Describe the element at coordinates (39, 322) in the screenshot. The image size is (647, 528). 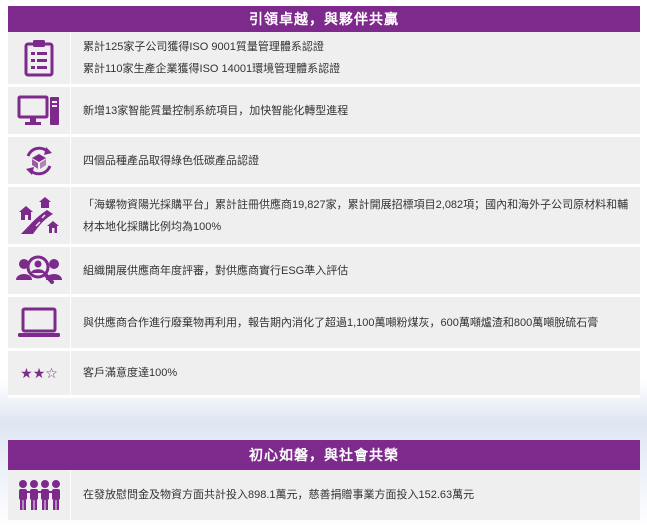
I see `laptop-icon` at that location.